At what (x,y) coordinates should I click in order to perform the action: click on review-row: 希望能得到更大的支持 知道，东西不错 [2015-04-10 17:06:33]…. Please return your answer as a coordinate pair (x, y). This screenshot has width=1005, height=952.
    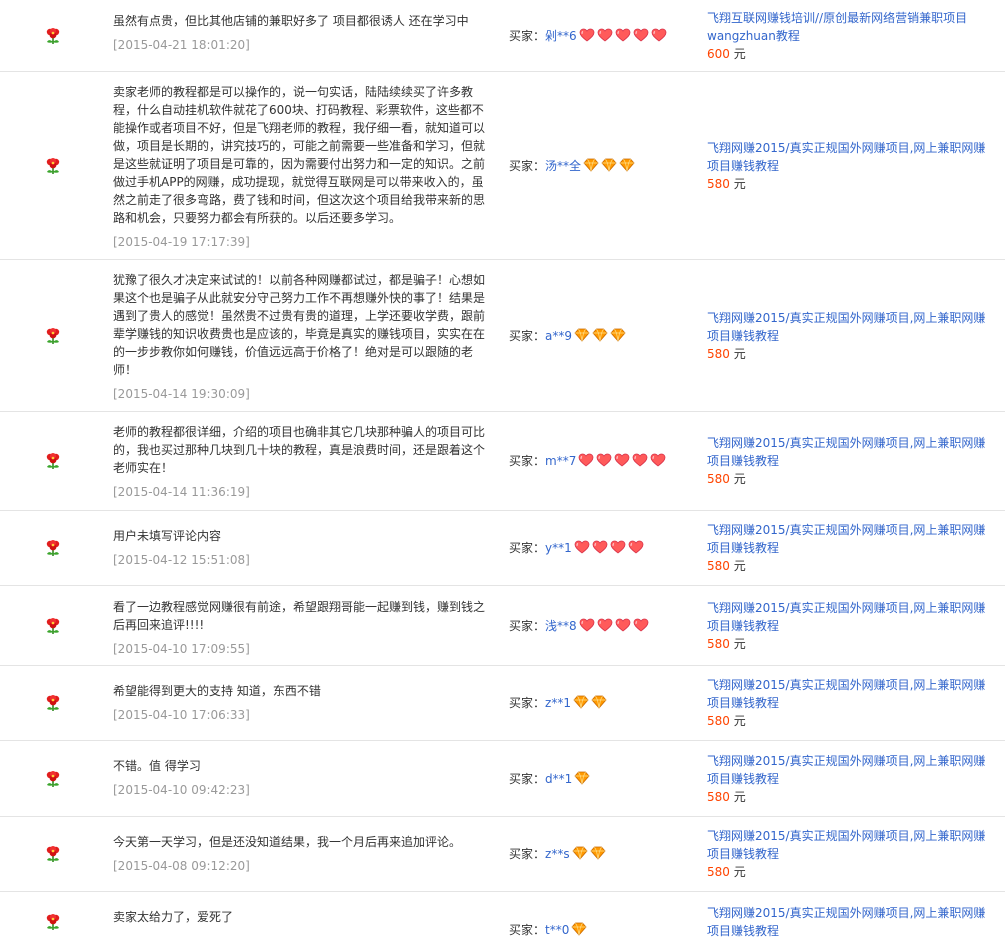
    Looking at the image, I should click on (502, 703).